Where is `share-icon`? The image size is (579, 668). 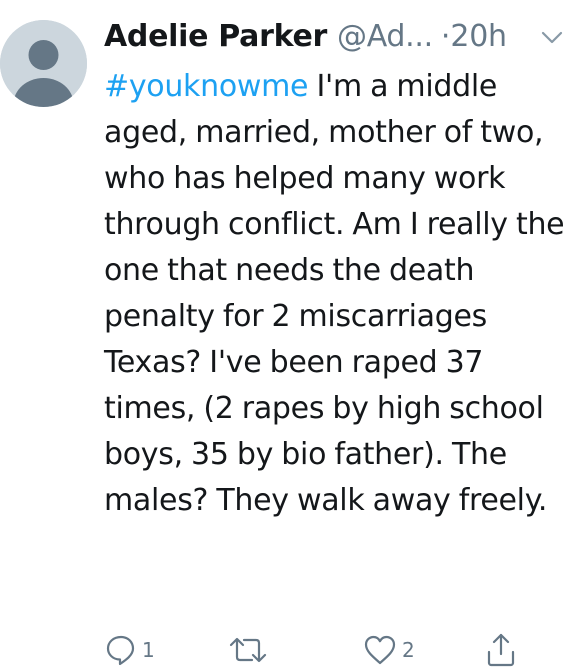 share-icon is located at coordinates (501, 650).